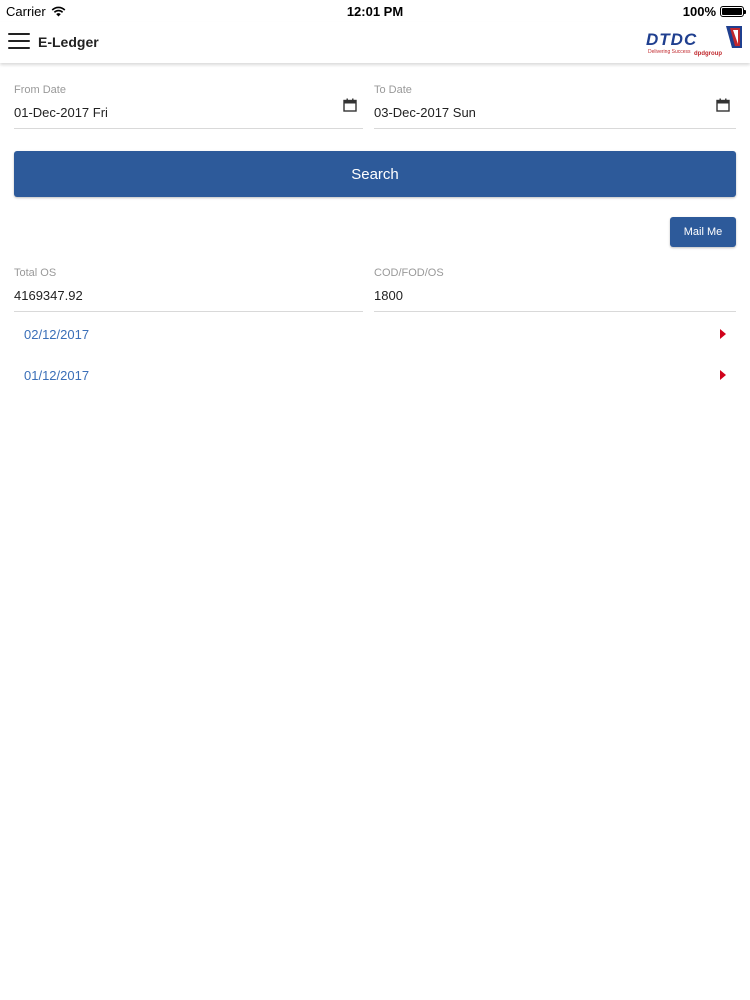  What do you see at coordinates (19, 42) in the screenshot?
I see `hamburger-menu-icon` at bounding box center [19, 42].